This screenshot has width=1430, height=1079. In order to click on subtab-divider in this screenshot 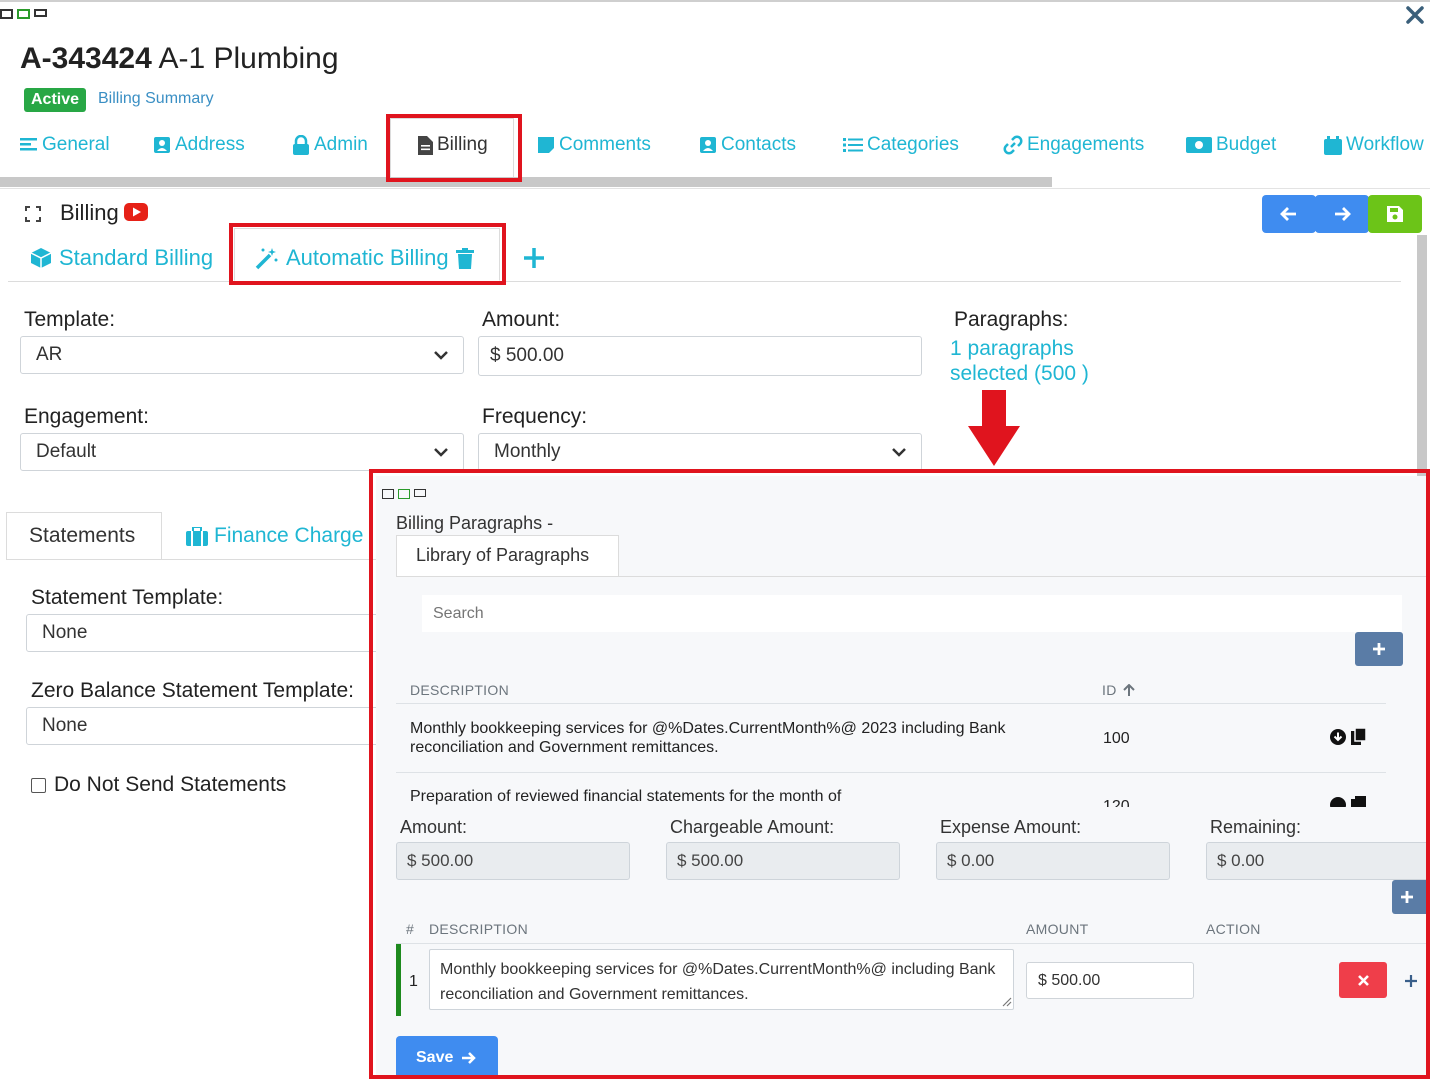, I will do `click(704, 281)`.